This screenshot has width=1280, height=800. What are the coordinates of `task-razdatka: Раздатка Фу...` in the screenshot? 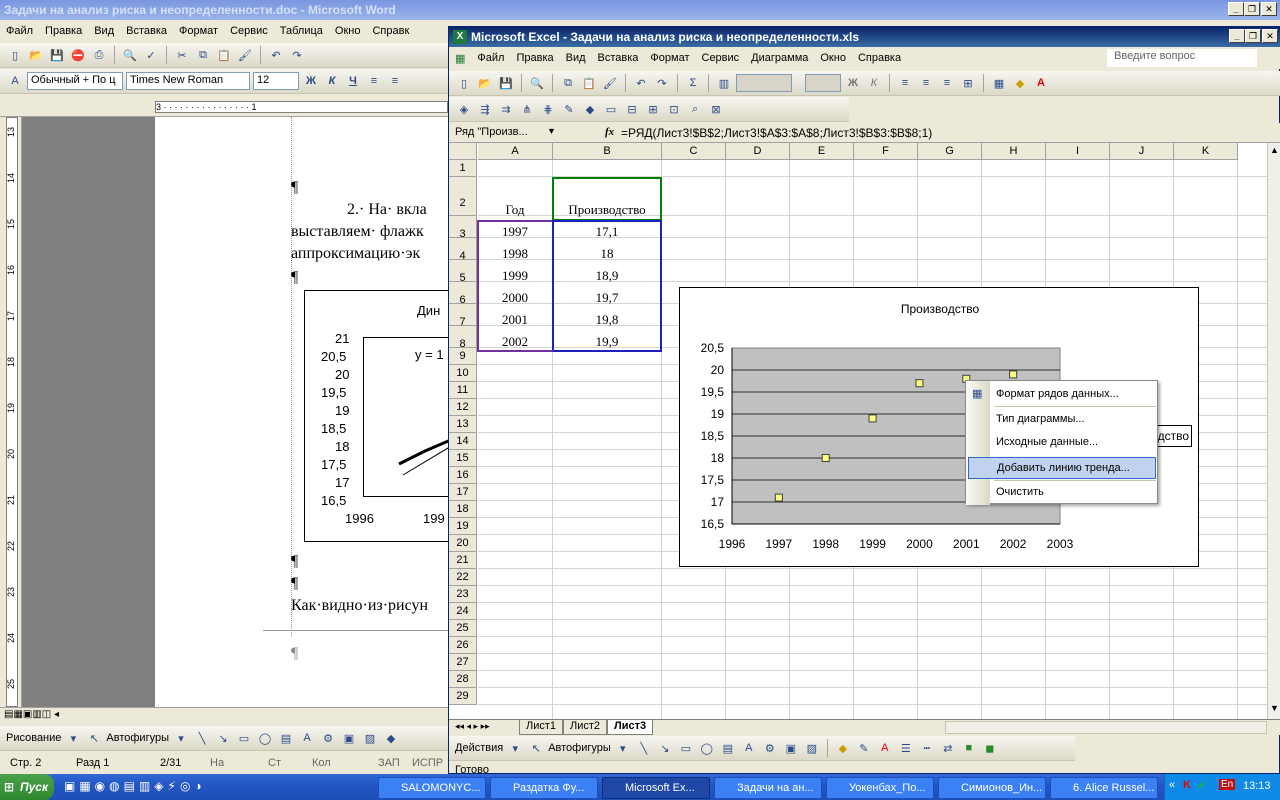 It's located at (544, 788).